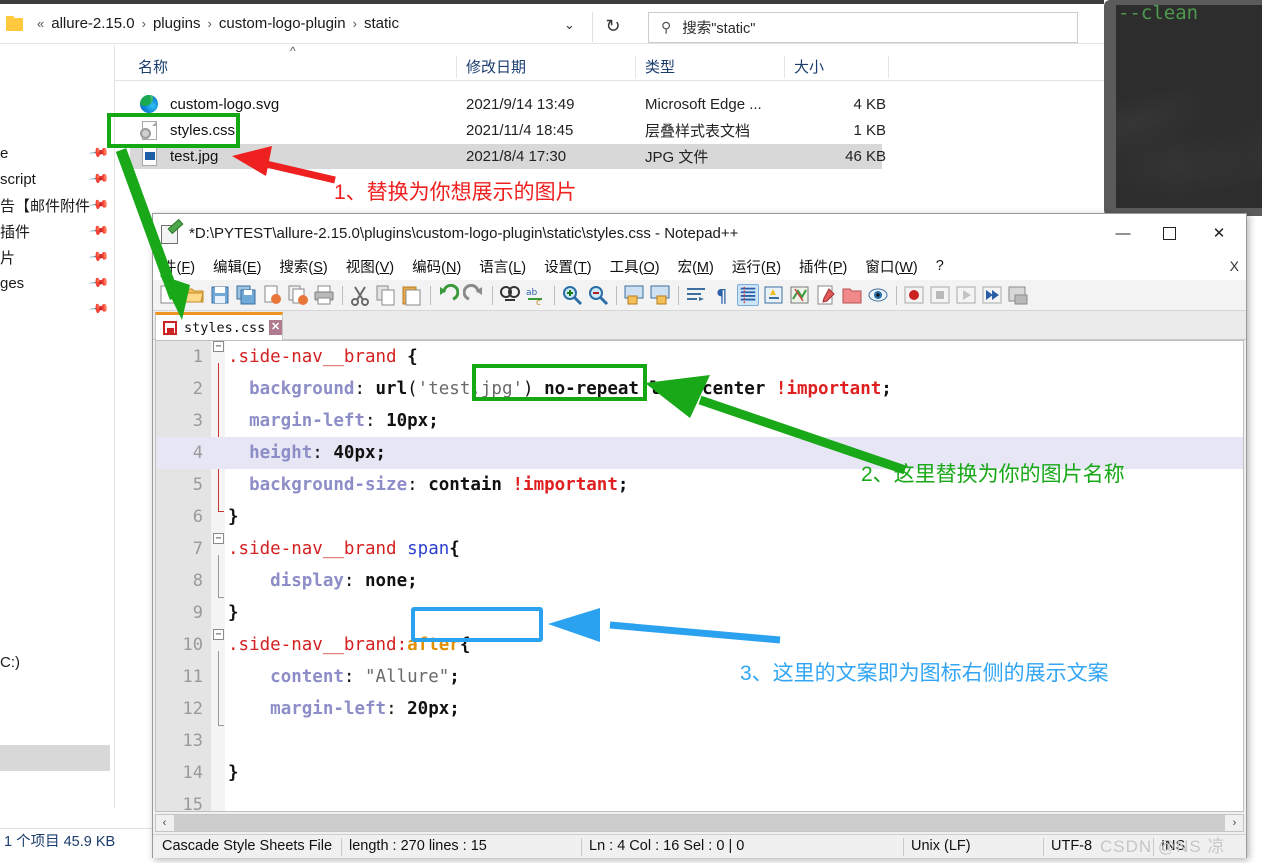  What do you see at coordinates (1123, 233) in the screenshot?
I see `minimize-button: —` at bounding box center [1123, 233].